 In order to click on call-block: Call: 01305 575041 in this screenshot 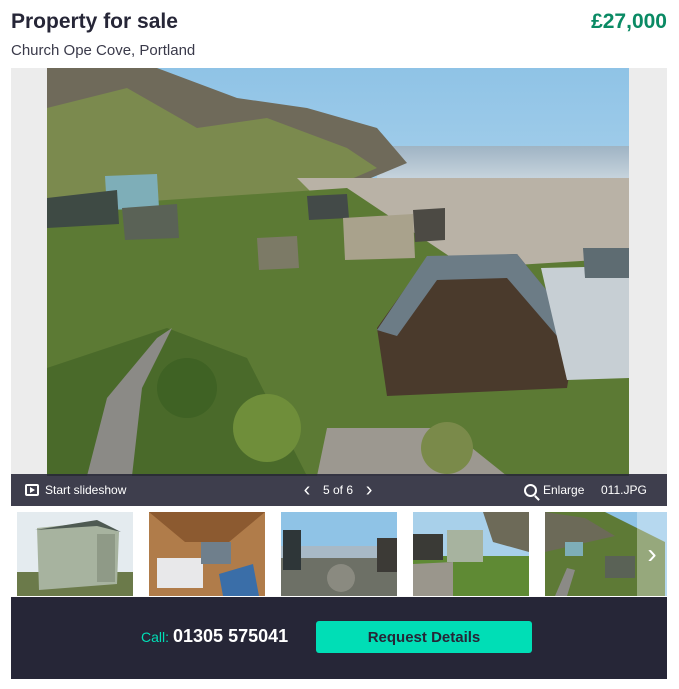, I will do `click(214, 636)`.